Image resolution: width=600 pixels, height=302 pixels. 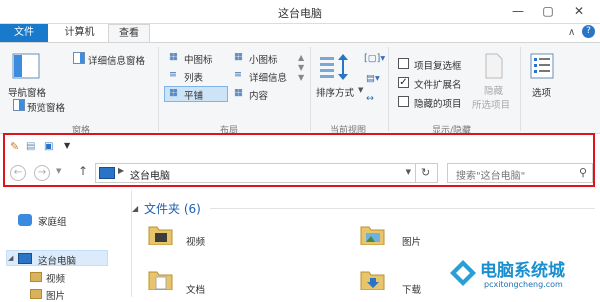 I want to click on help-icon: ?, so click(x=588, y=31).